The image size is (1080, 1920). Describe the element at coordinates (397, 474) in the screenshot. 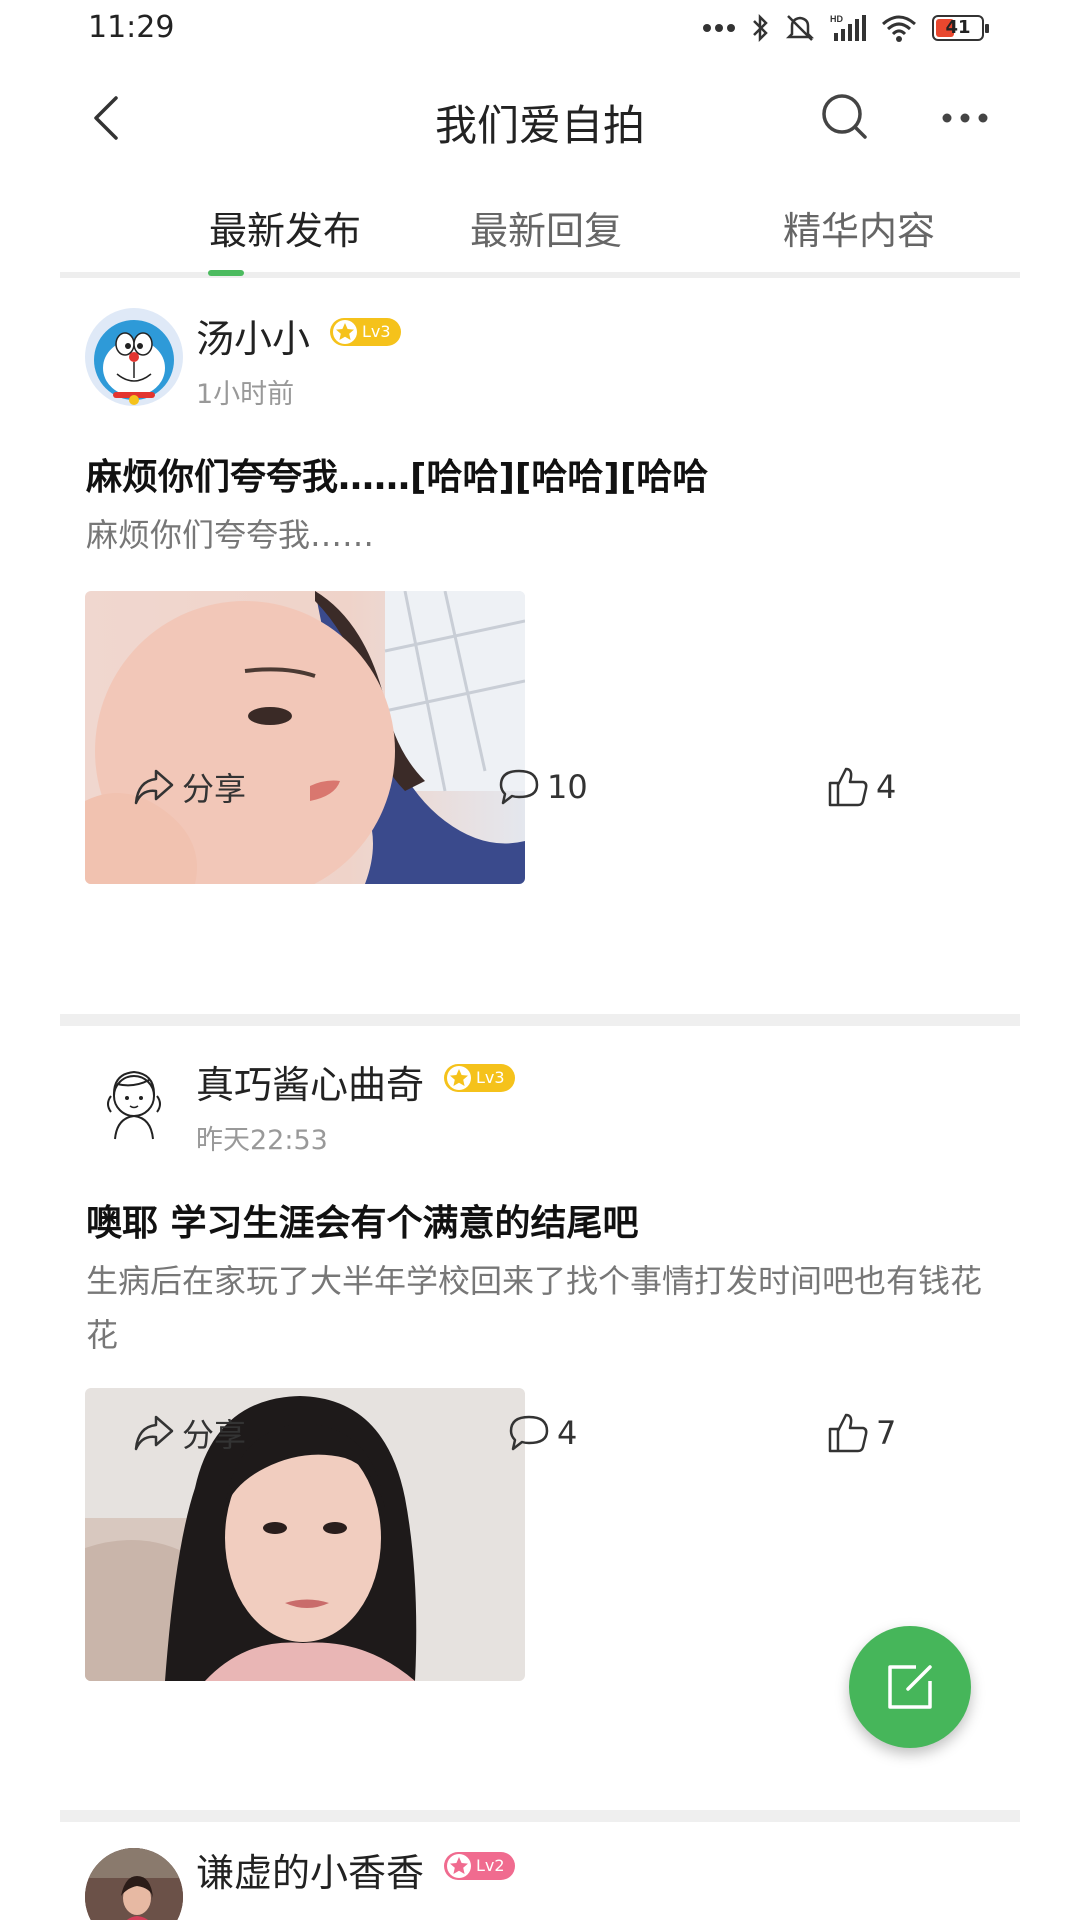

I see `post-title: 麻烦你们夸夸我……[哈哈][哈哈][哈哈` at that location.